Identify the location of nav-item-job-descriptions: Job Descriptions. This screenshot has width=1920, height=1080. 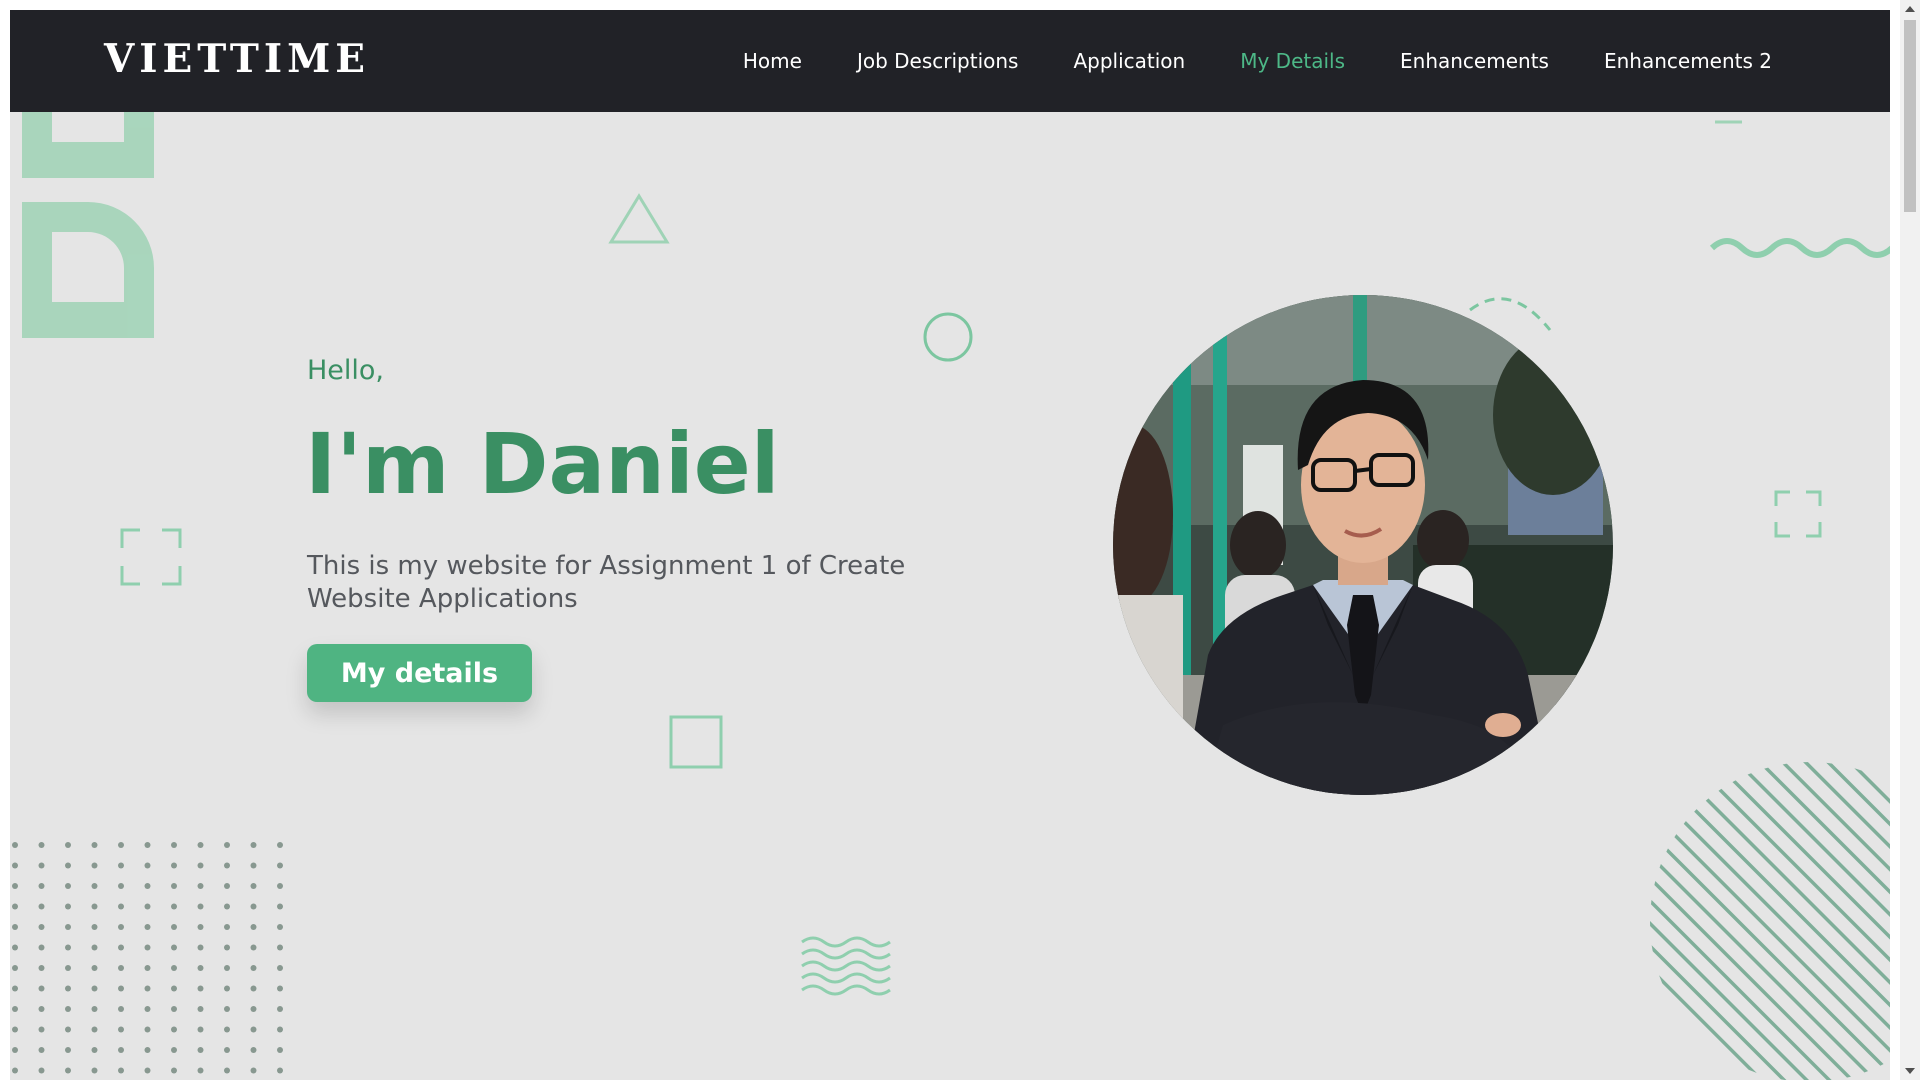
(938, 61).